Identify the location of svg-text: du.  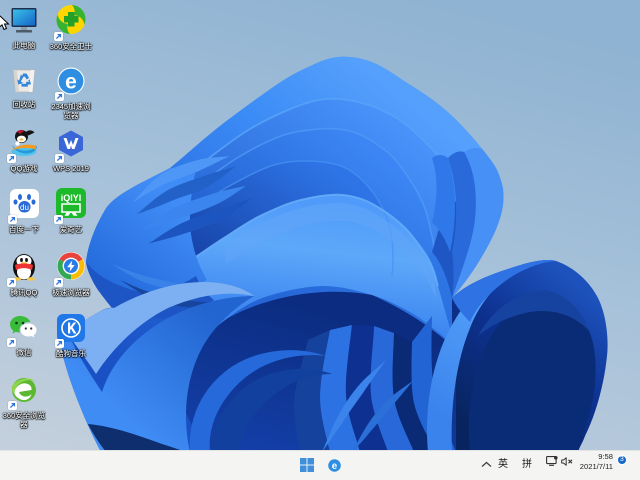
(24, 207).